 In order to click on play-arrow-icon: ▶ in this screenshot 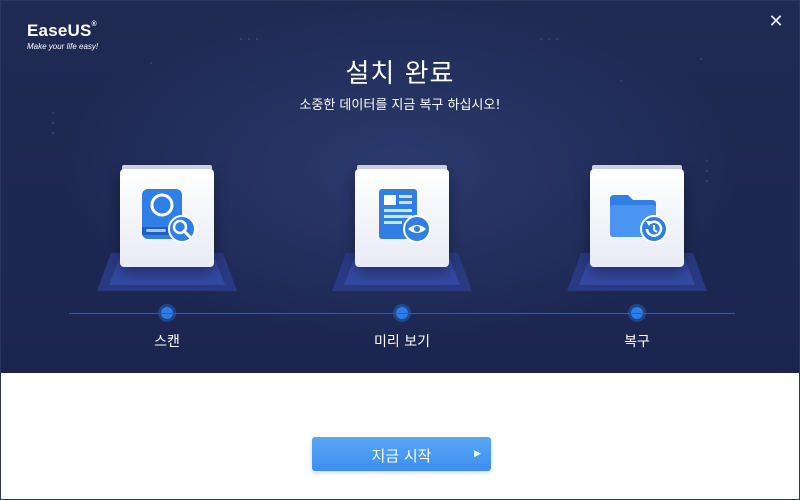, I will do `click(477, 454)`.